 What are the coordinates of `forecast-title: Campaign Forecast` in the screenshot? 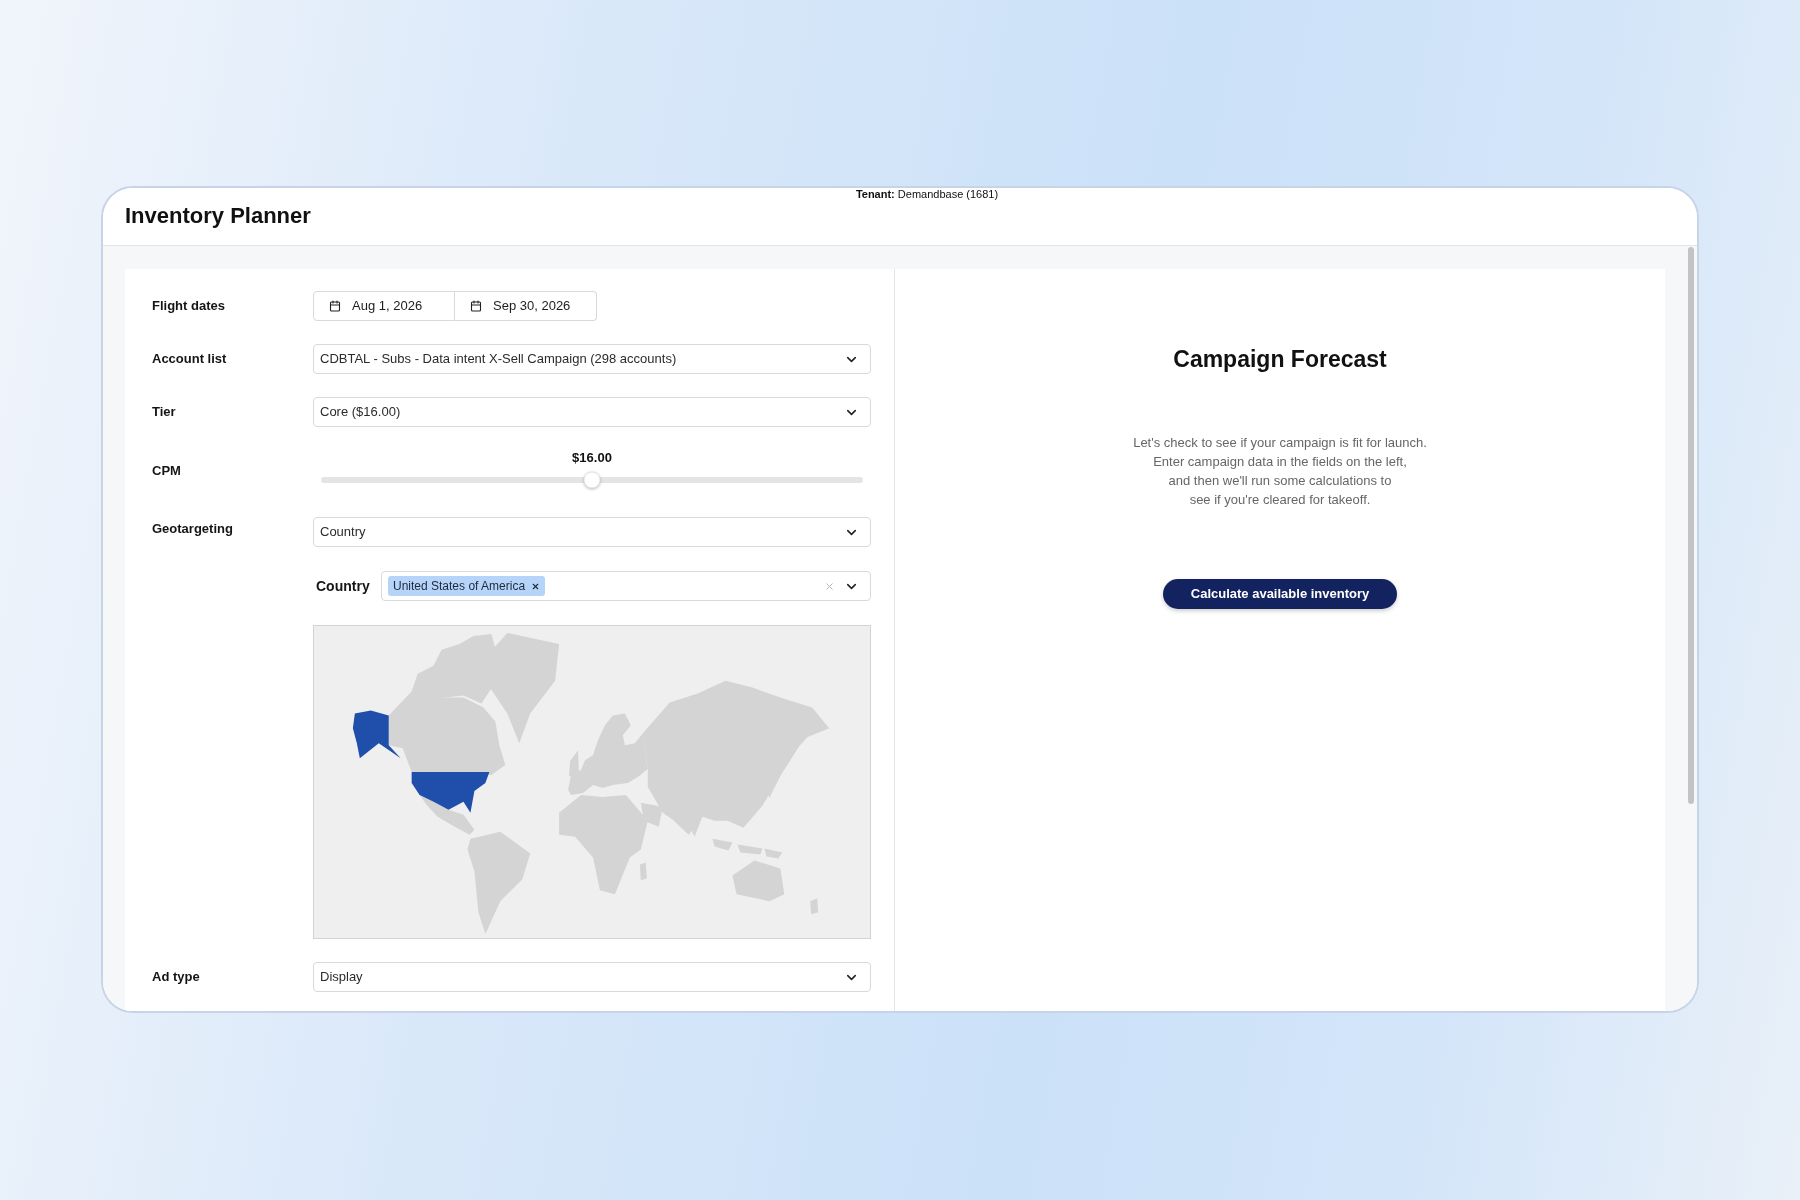 It's located at (1280, 359).